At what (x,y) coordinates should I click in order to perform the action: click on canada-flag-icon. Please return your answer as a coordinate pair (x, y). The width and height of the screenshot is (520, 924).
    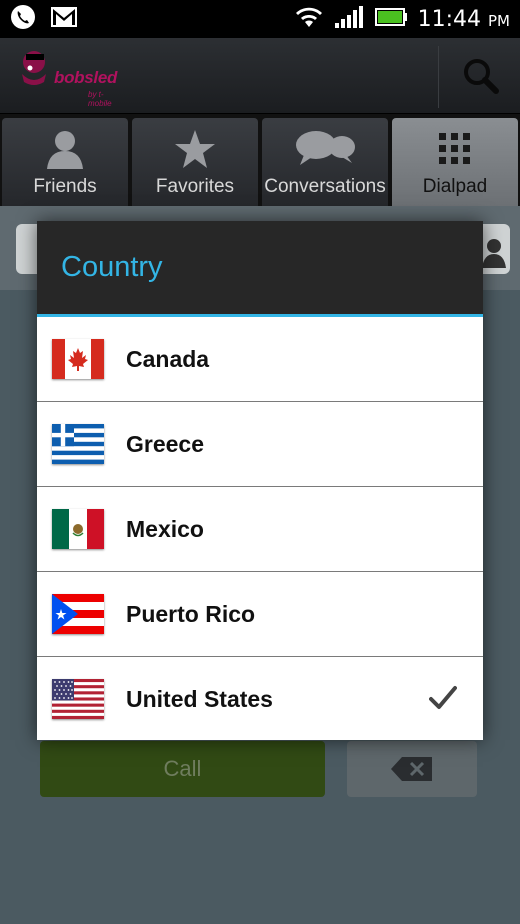
    Looking at the image, I should click on (78, 359).